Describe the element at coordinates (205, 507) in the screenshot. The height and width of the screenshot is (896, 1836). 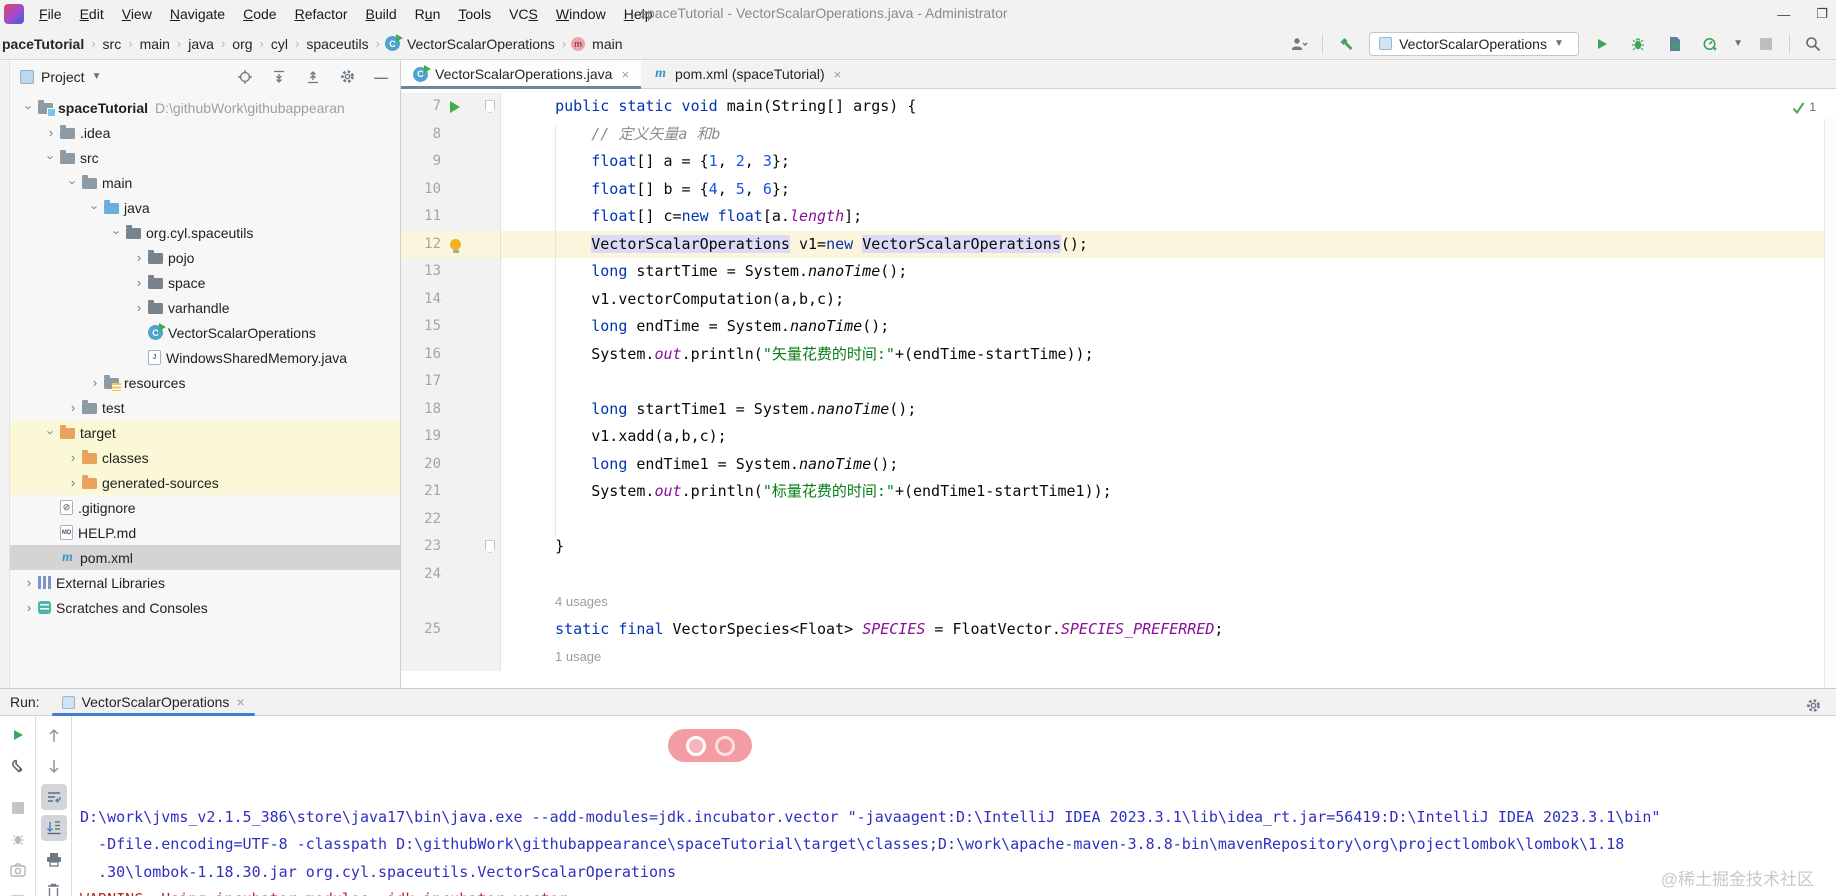
I see `tree-item--gitignore: ⊘ .gitignore` at that location.